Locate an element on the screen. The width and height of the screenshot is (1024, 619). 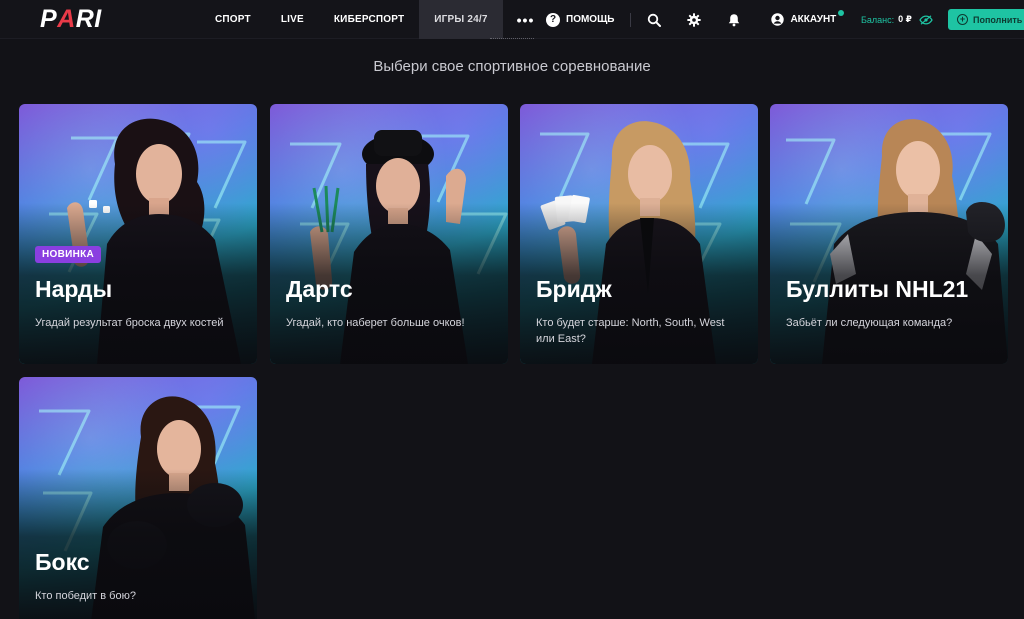
balance-amount: 0 ₽ is located at coordinates (905, 19).